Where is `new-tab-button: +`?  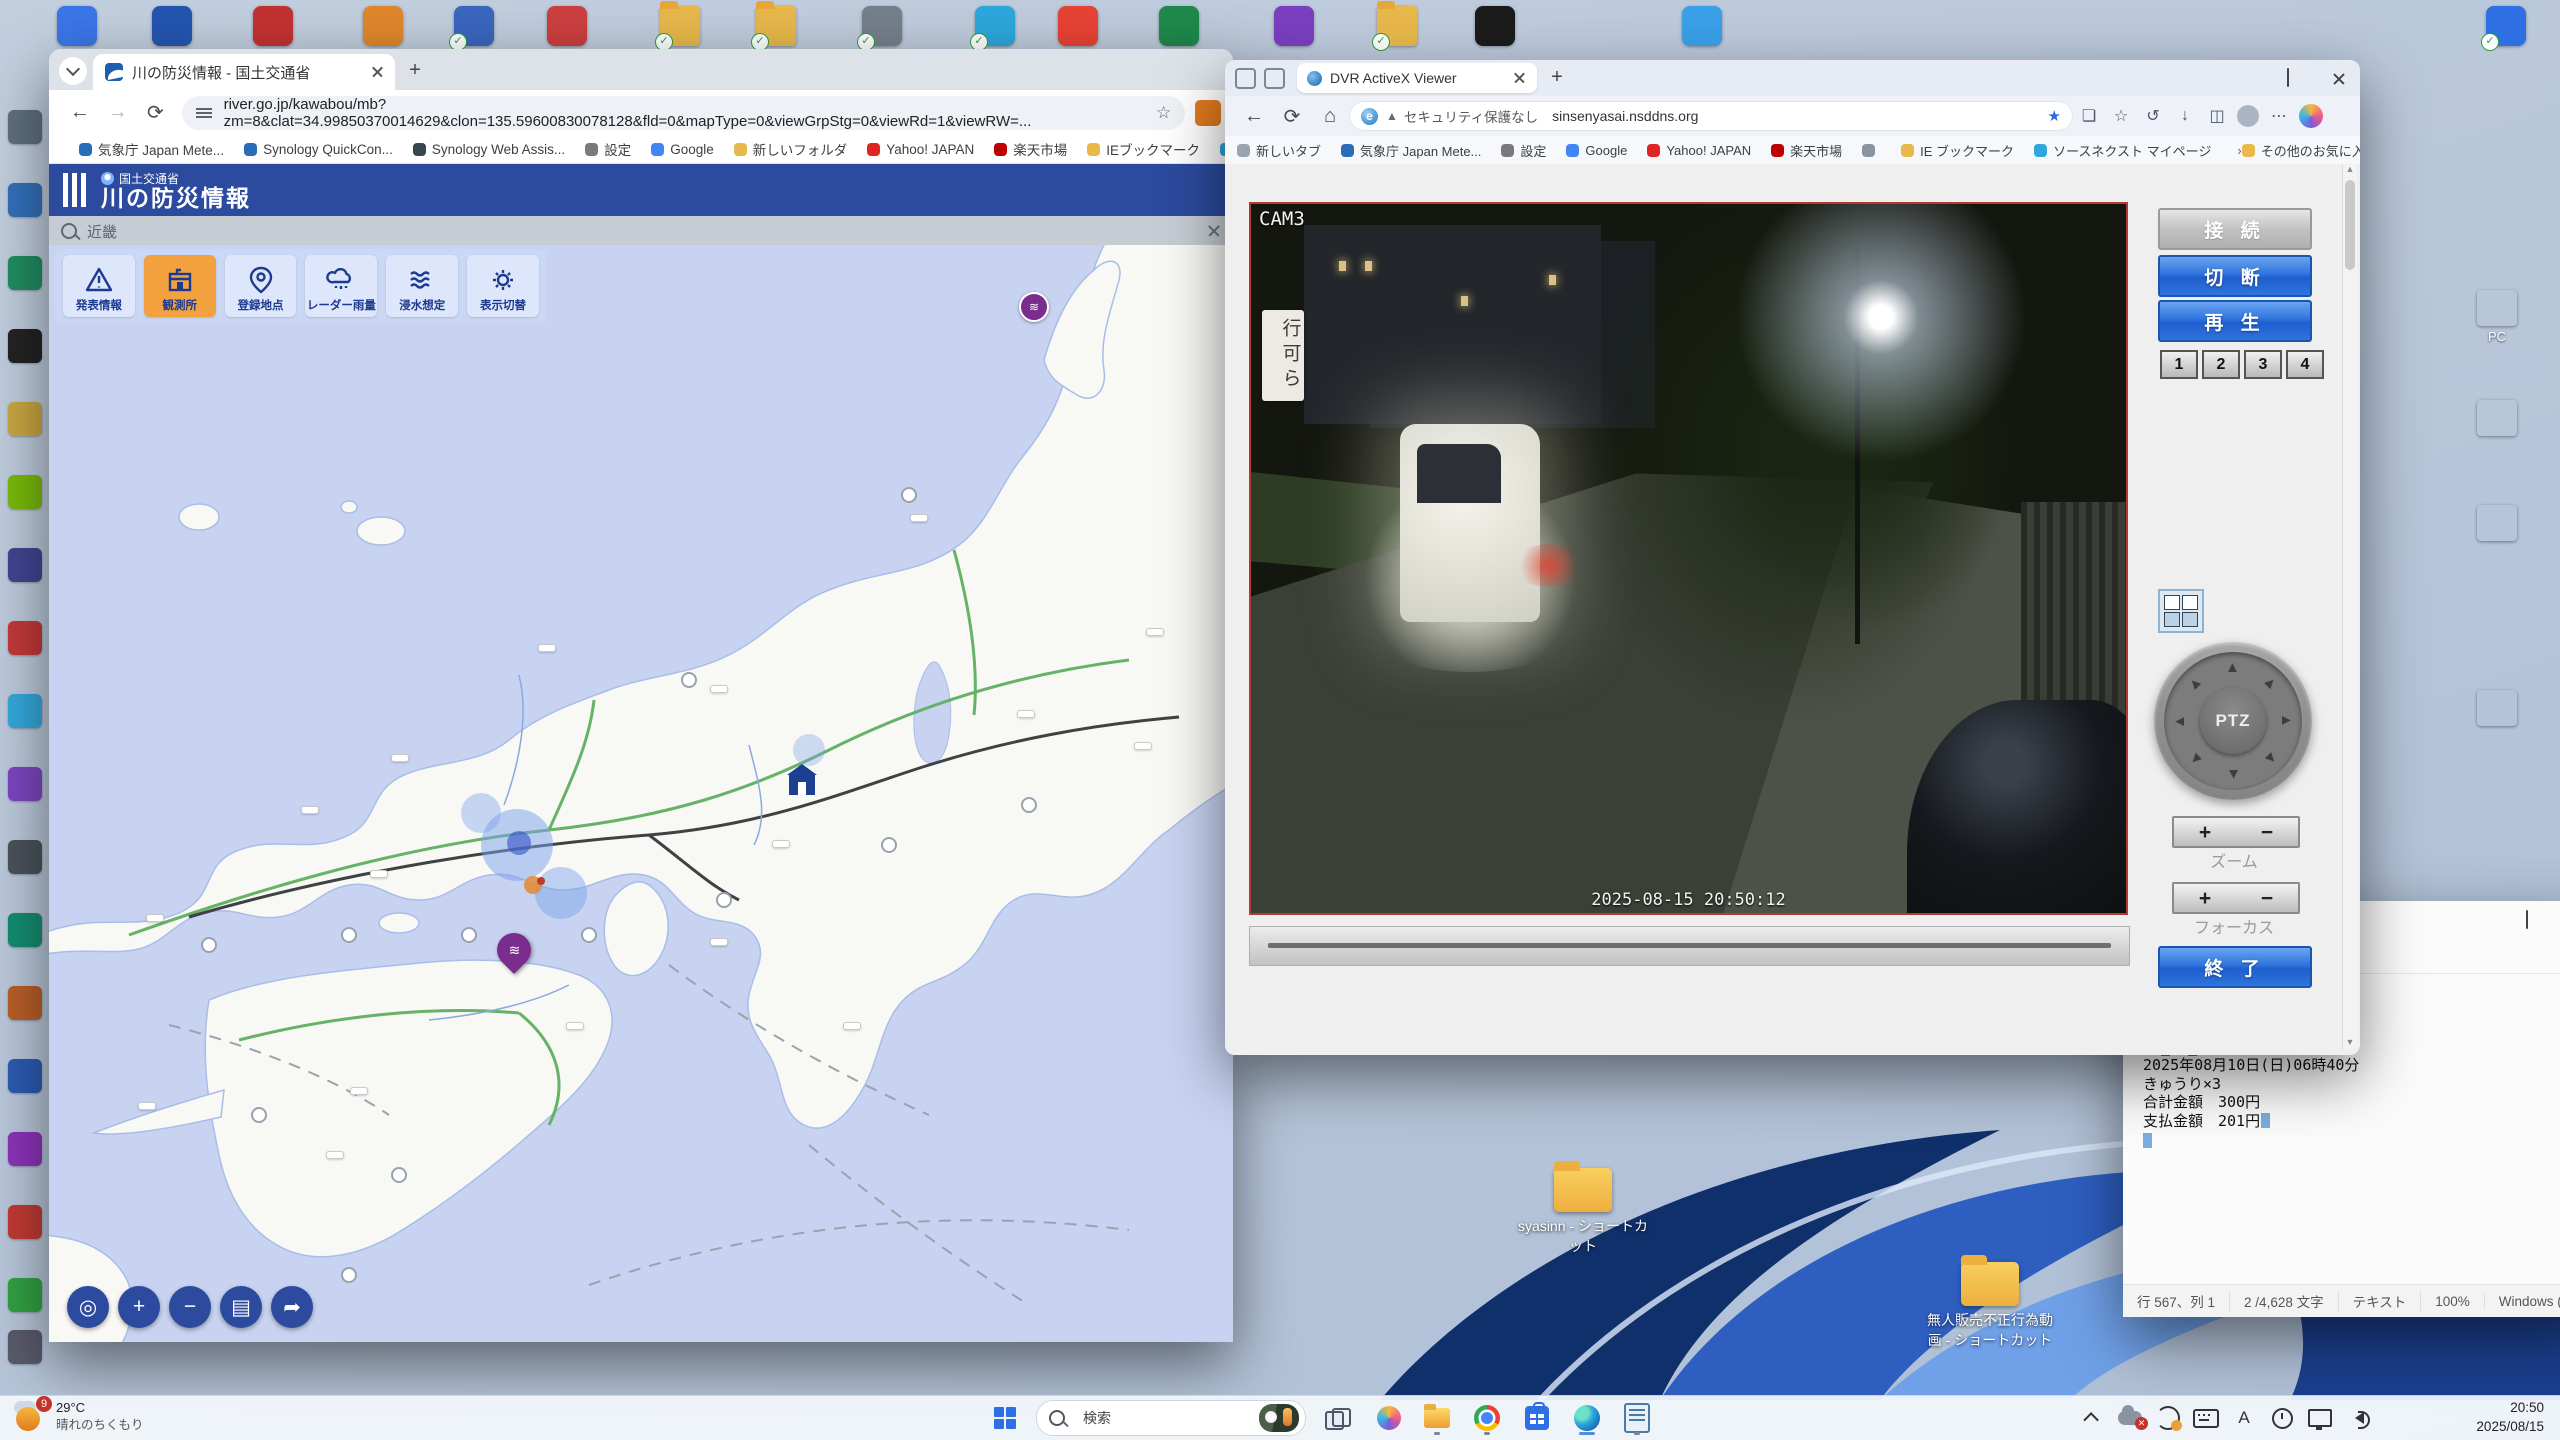
new-tab-button: + is located at coordinates (415, 71).